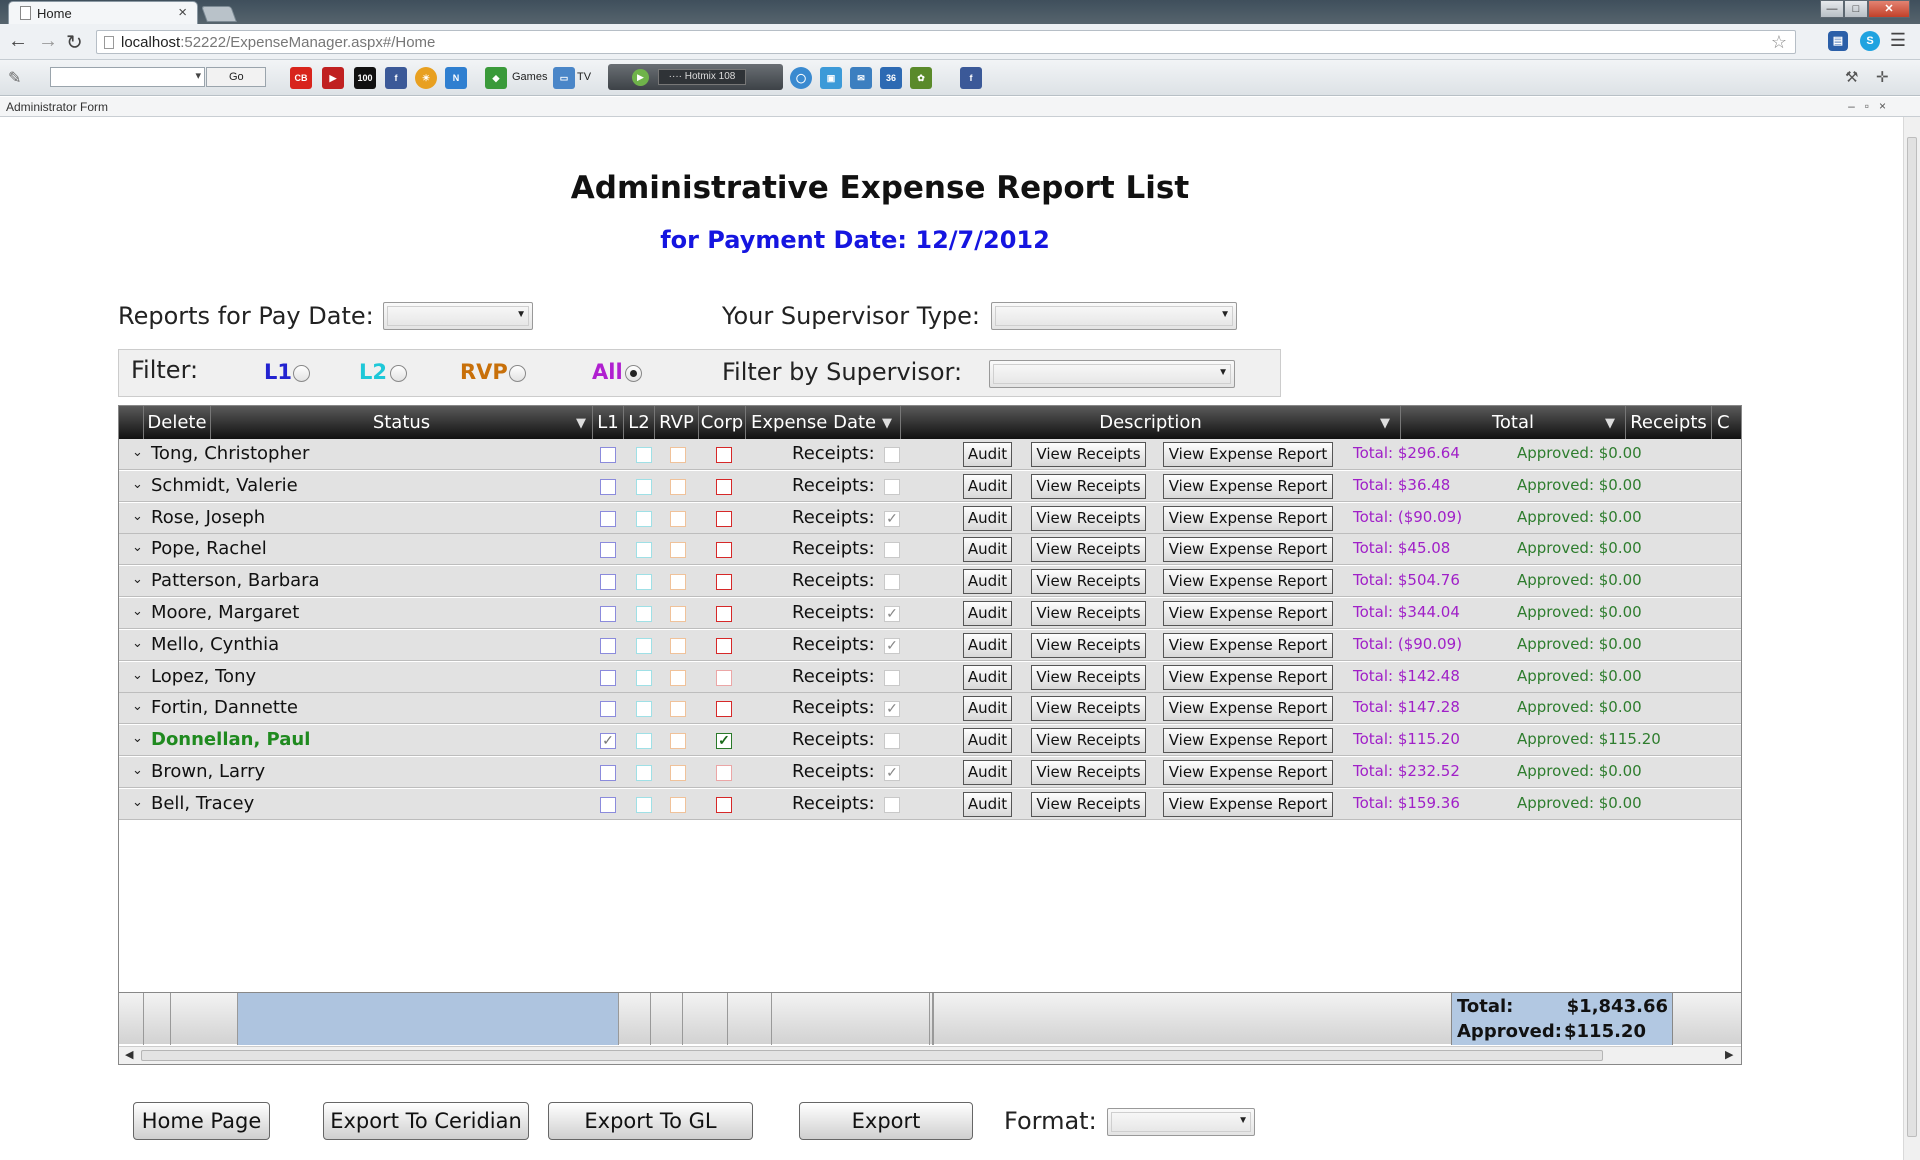 This screenshot has height=1160, width=1920. Describe the element at coordinates (1112, 374) in the screenshot. I see `filter-supervisor-select: ▼` at that location.